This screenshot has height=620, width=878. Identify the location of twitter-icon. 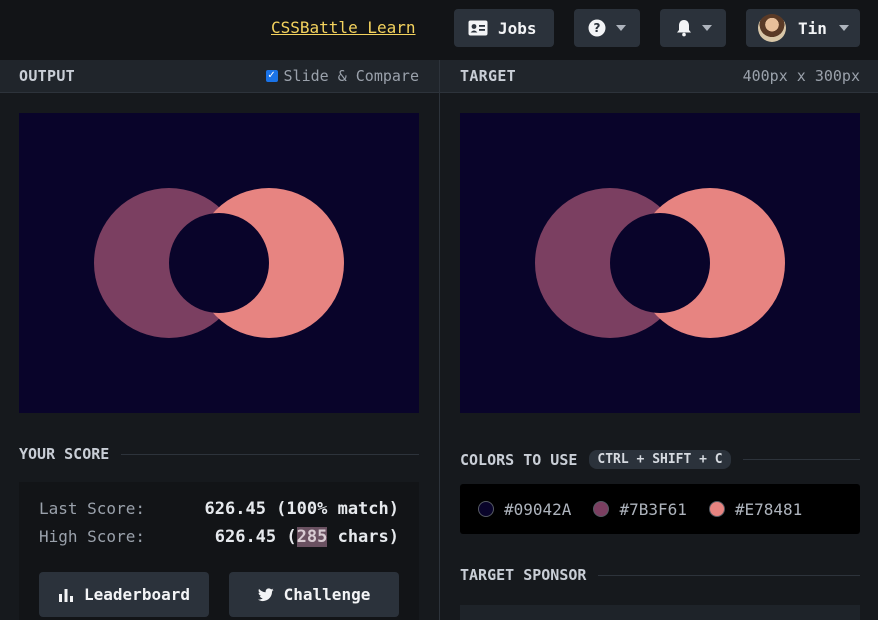
(265, 594).